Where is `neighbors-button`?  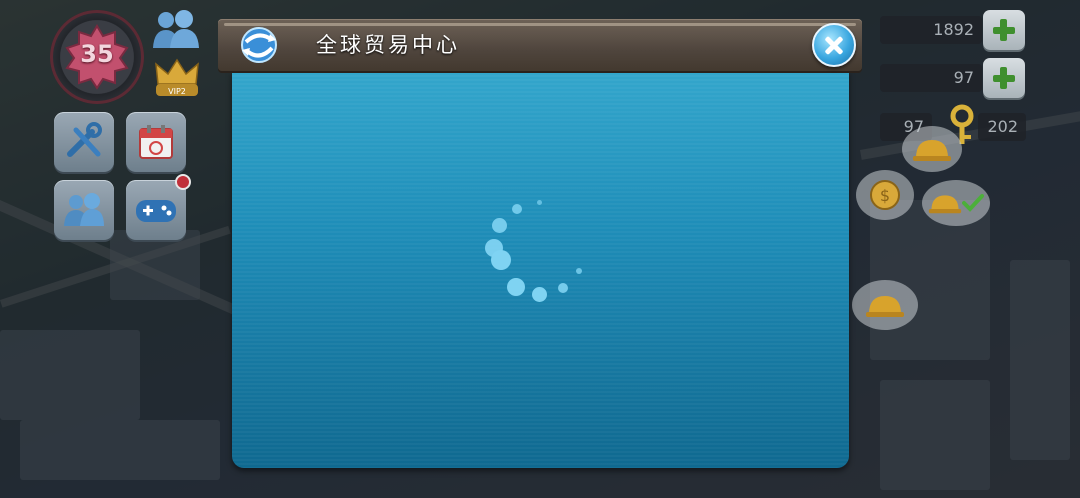
neighbors-button is located at coordinates (84, 210).